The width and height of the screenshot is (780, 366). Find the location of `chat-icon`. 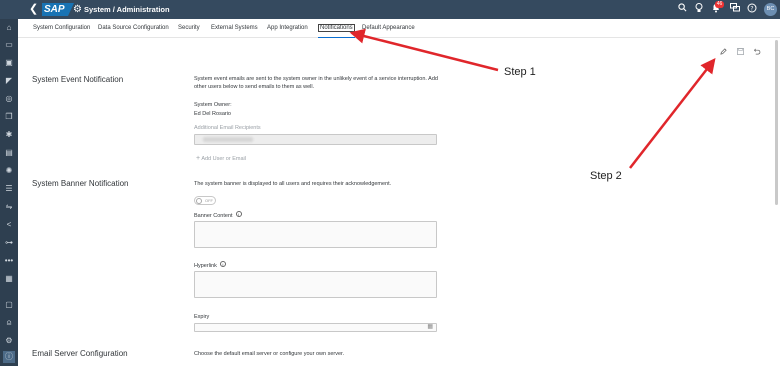

chat-icon is located at coordinates (735, 9).